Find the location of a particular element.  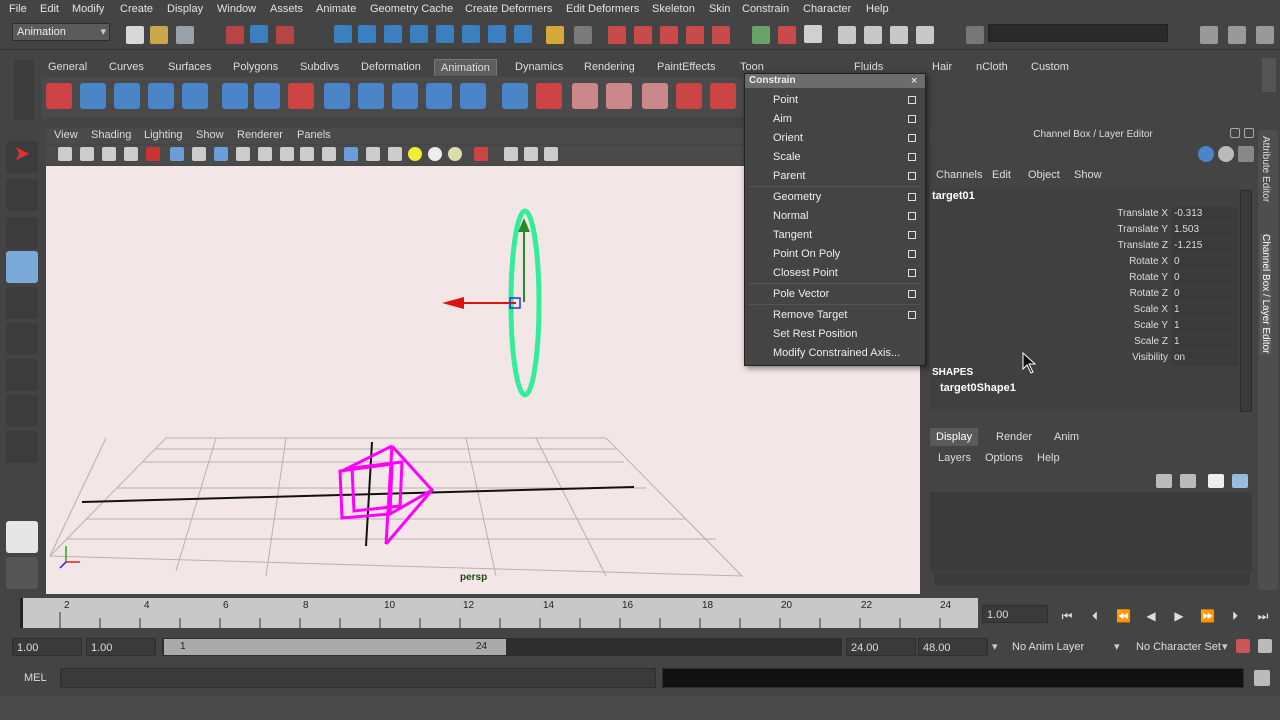

remove-joint-icon is located at coordinates (301, 96).